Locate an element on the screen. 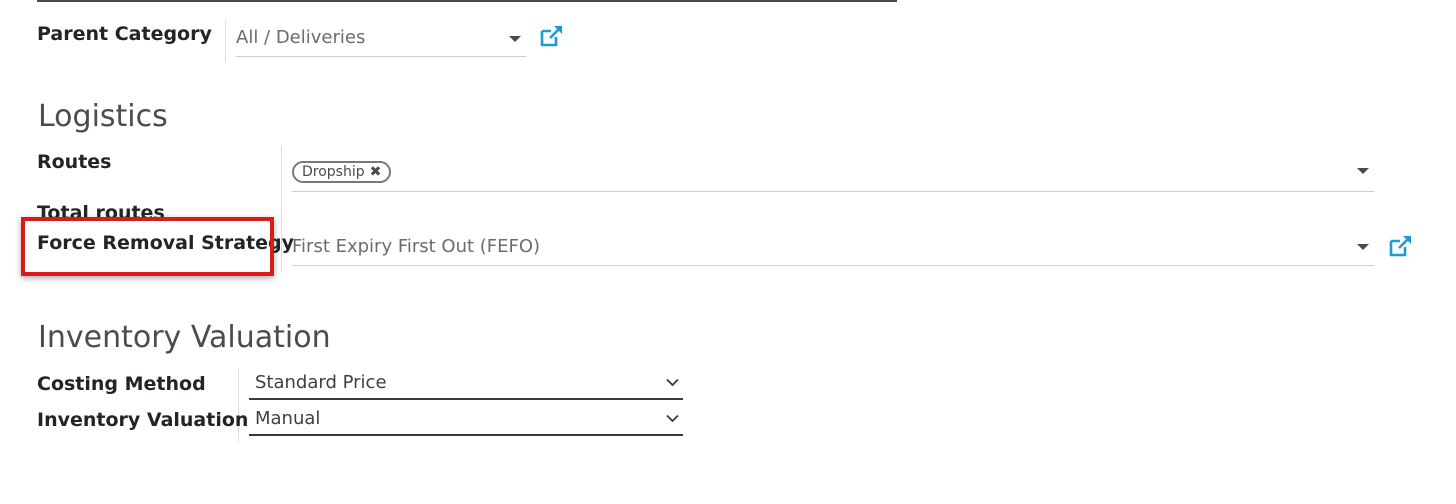 Image resolution: width=1456 pixels, height=504 pixels. parent-category-label: Parent Category is located at coordinates (124, 34).